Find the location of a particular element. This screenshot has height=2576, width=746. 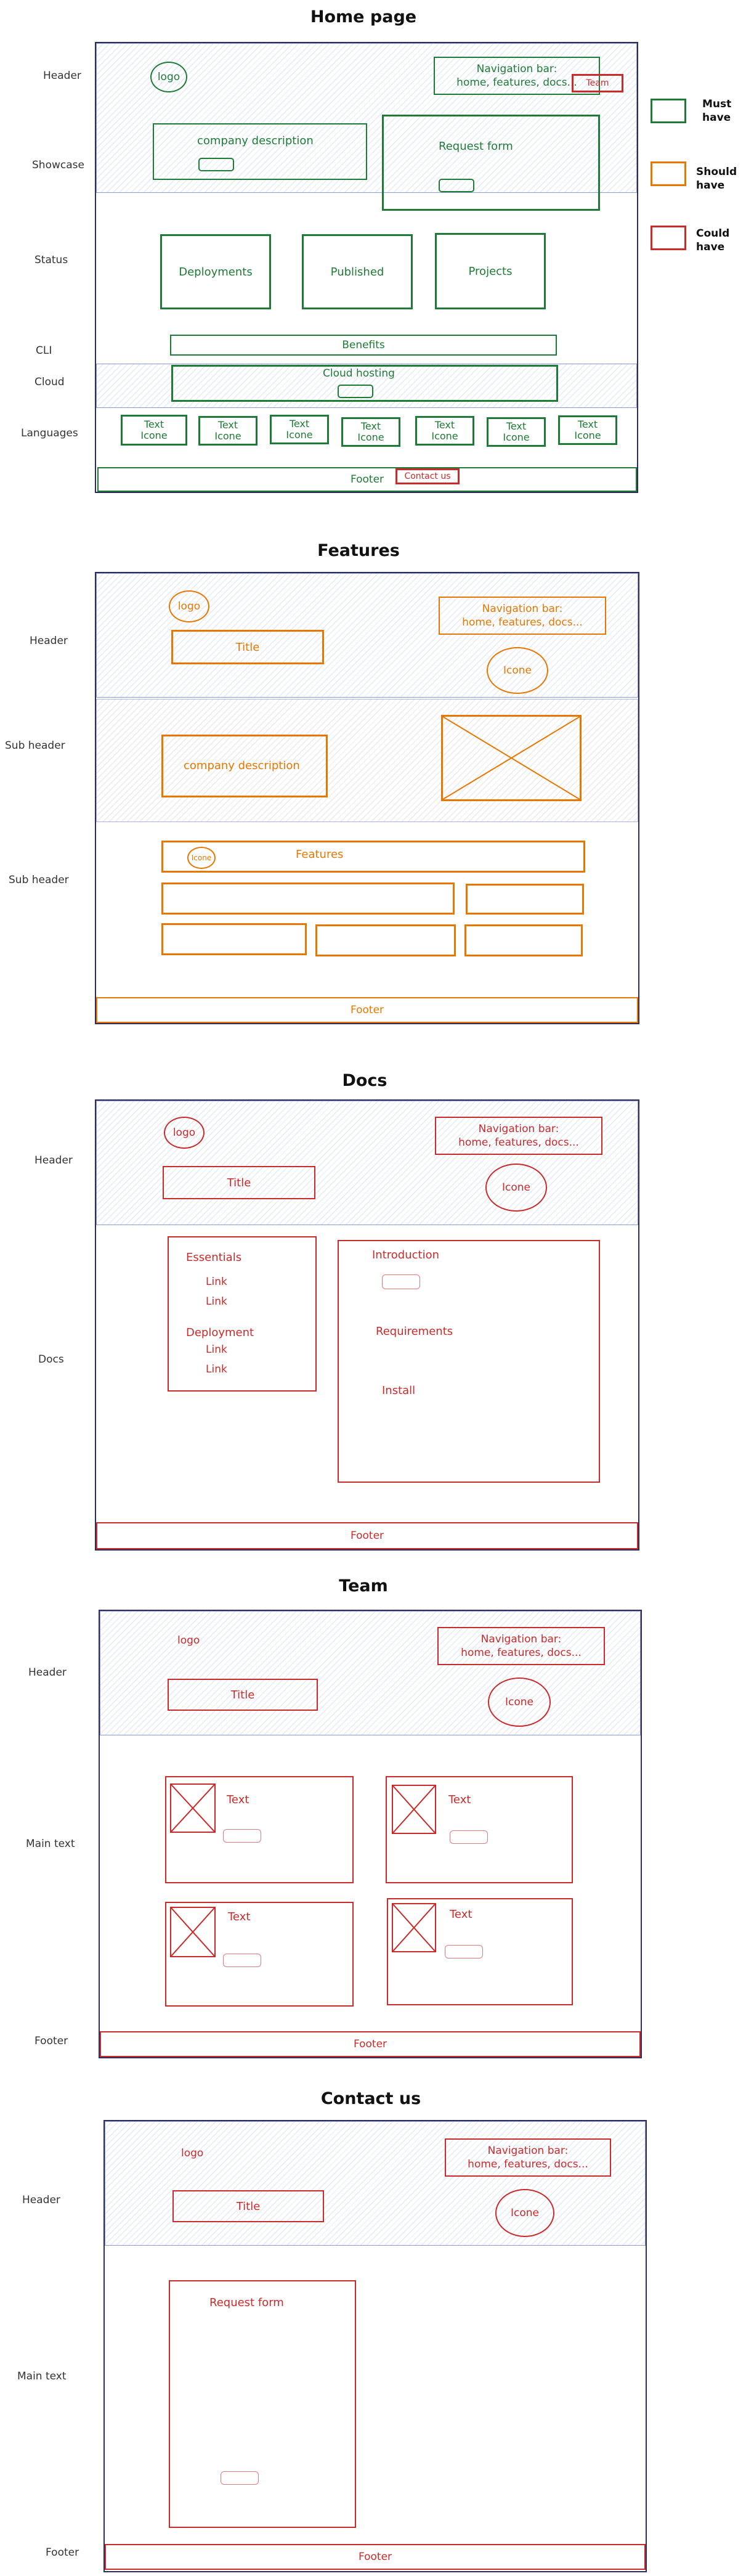

team-footer: Footer is located at coordinates (370, 2044).